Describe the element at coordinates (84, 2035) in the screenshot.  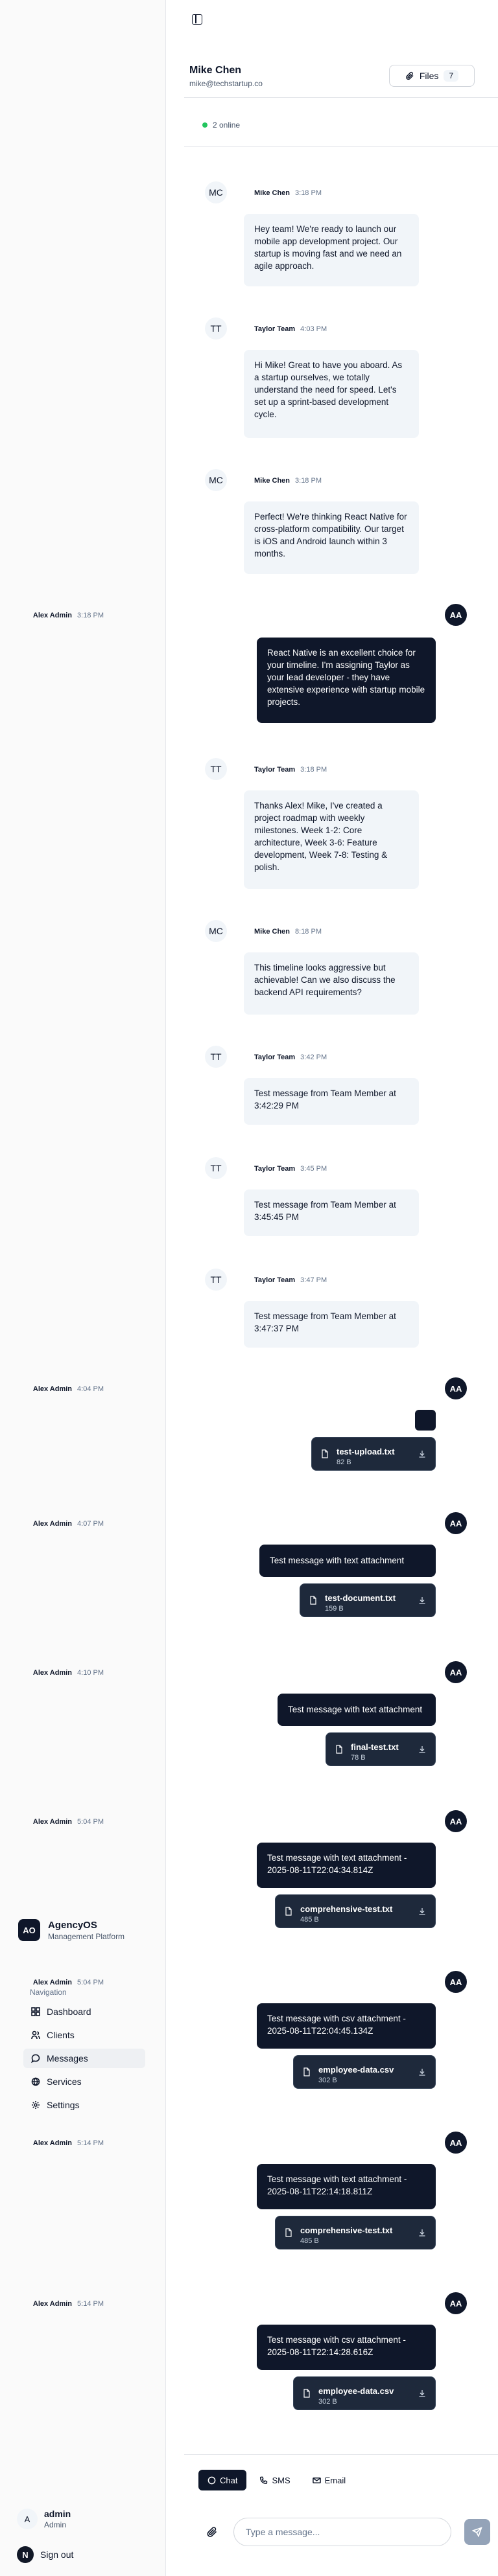
I see `sidebar-item-clients: Clients` at that location.